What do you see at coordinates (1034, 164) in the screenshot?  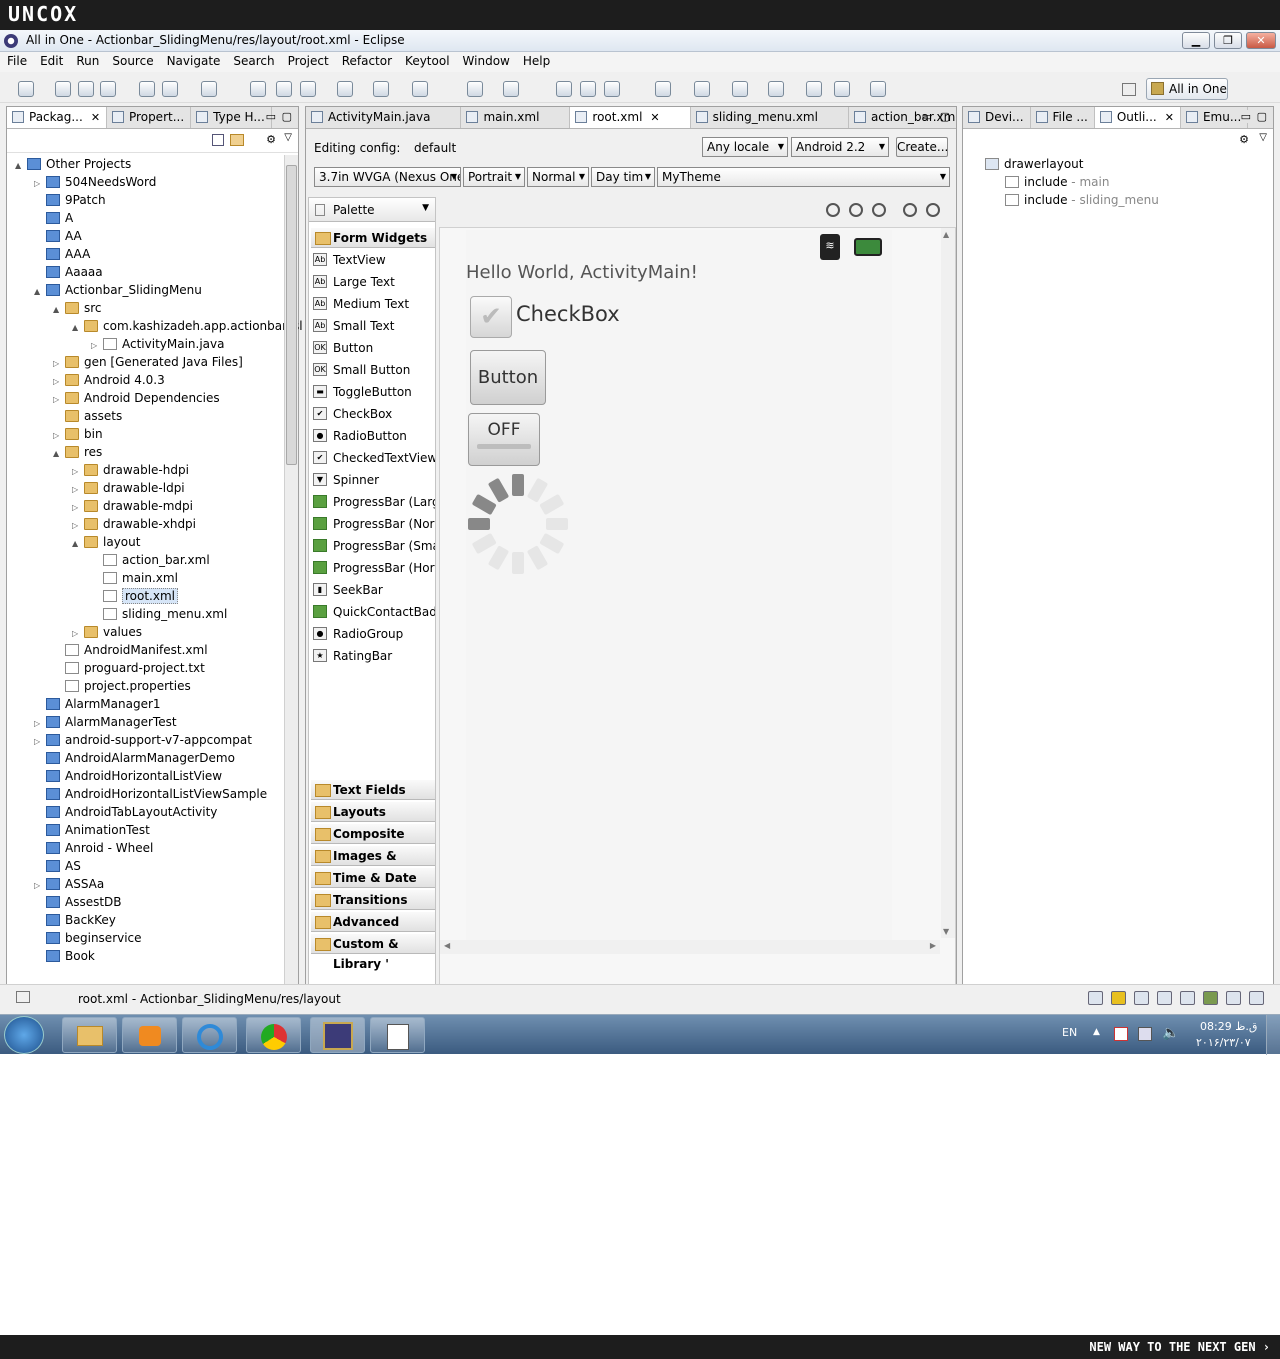 I see `outline-item-drawerlayout: drawerlayout` at bounding box center [1034, 164].